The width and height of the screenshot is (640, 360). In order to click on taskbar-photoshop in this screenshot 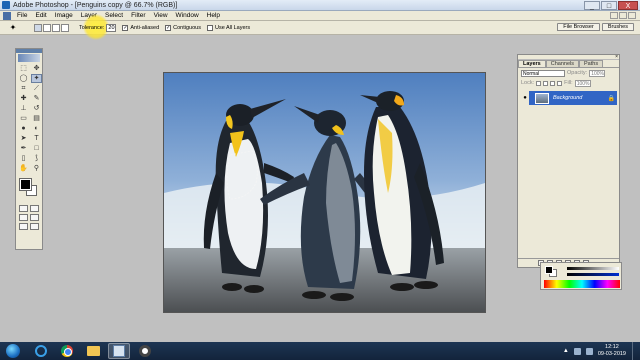, I will do `click(119, 351)`.